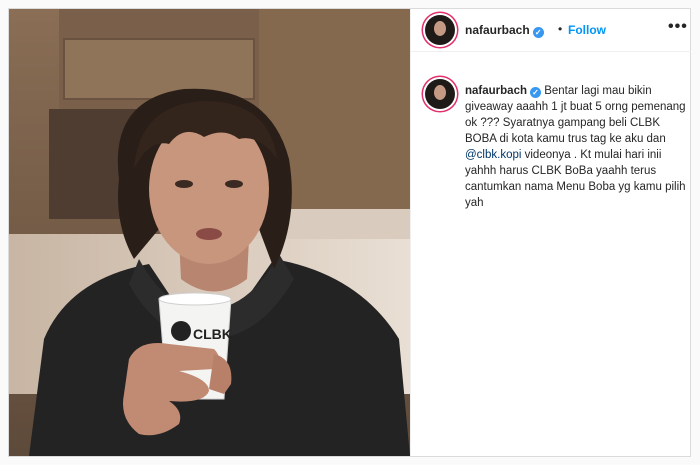 The height and width of the screenshot is (465, 700). What do you see at coordinates (678, 27) in the screenshot?
I see `more-options-icon: •••` at bounding box center [678, 27].